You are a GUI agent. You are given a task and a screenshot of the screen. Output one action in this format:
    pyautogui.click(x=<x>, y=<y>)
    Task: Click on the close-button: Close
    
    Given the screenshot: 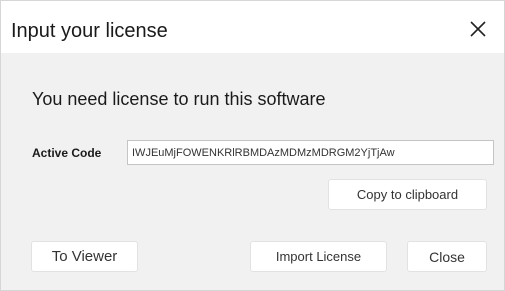 What is the action you would take?
    pyautogui.click(x=447, y=256)
    